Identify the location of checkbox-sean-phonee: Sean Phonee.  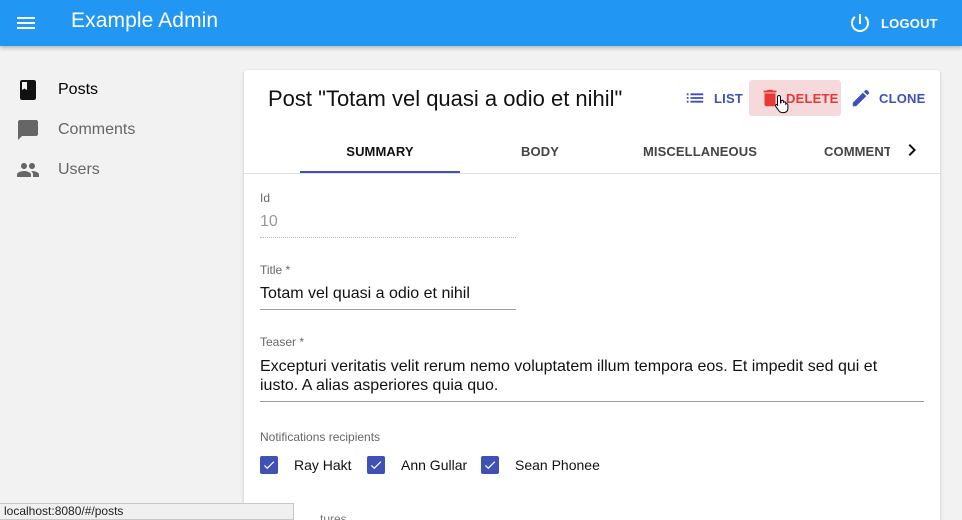
(540, 465).